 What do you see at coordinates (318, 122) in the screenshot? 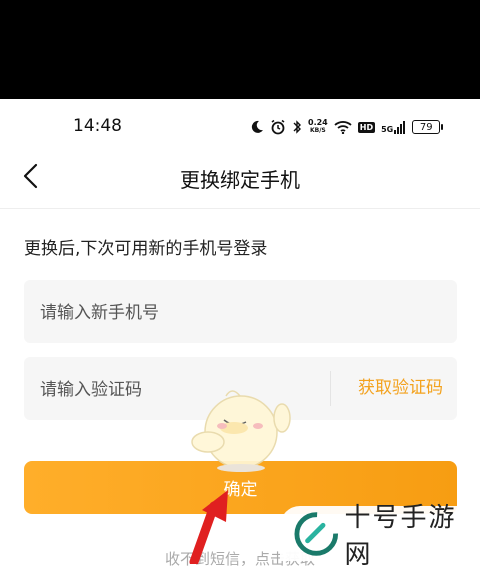
I see `net-speed-value: 0.24` at bounding box center [318, 122].